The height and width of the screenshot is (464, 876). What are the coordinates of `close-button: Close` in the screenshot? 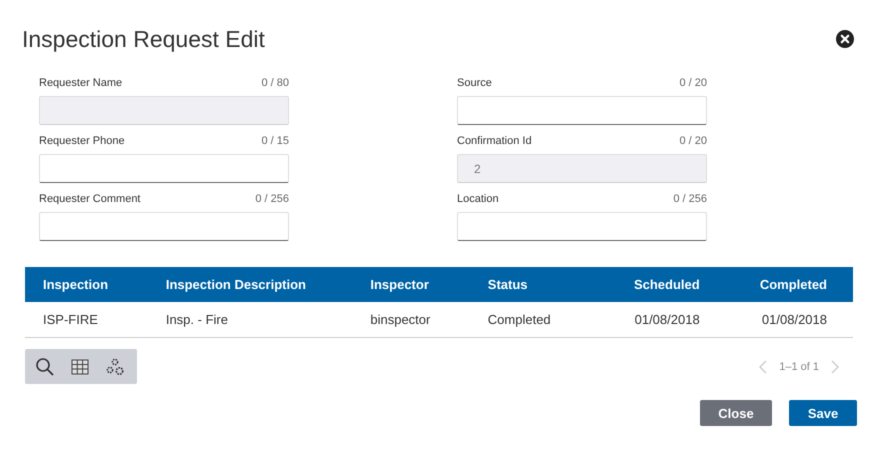 It's located at (736, 413).